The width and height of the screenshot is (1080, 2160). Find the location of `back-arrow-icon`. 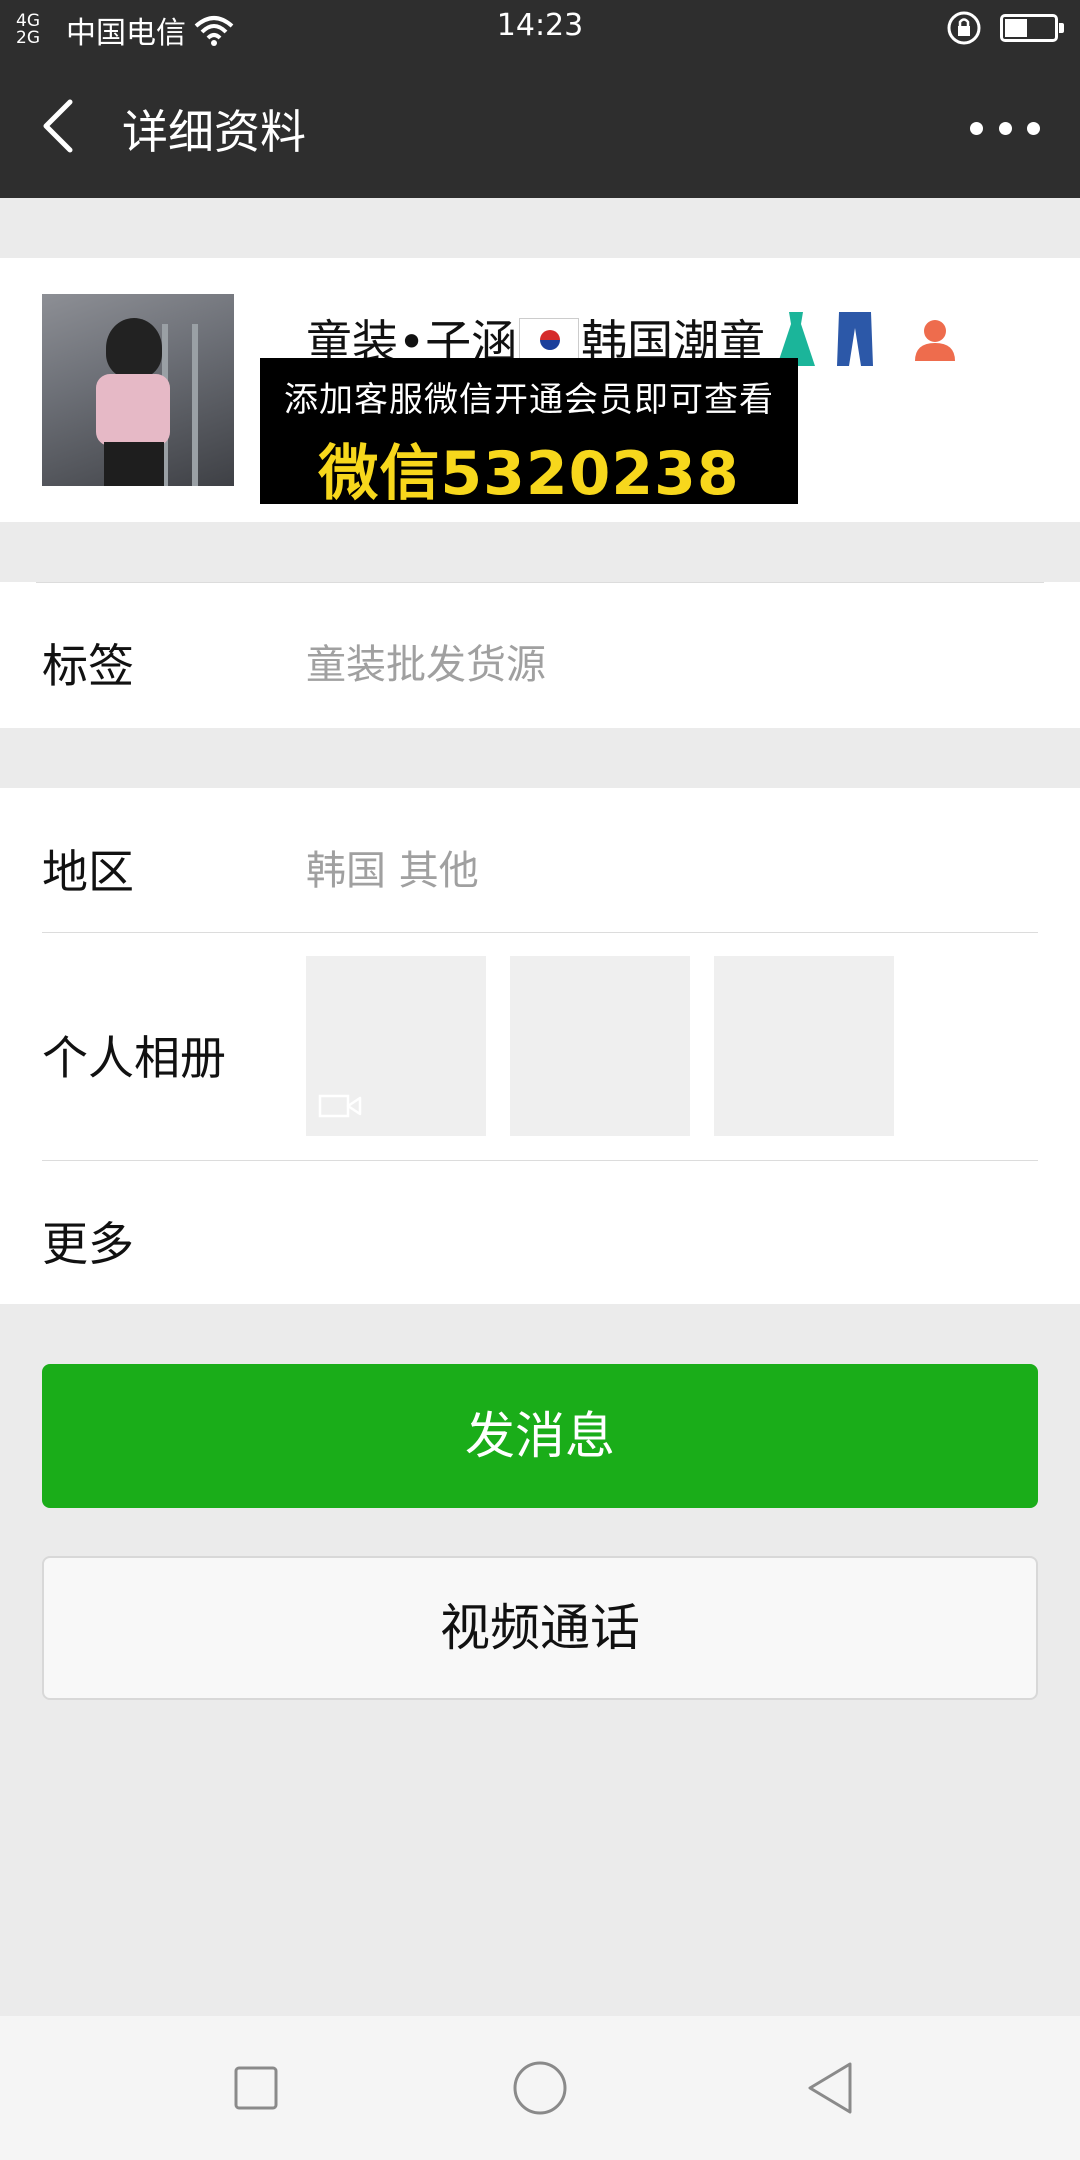

back-arrow-icon is located at coordinates (58, 126).